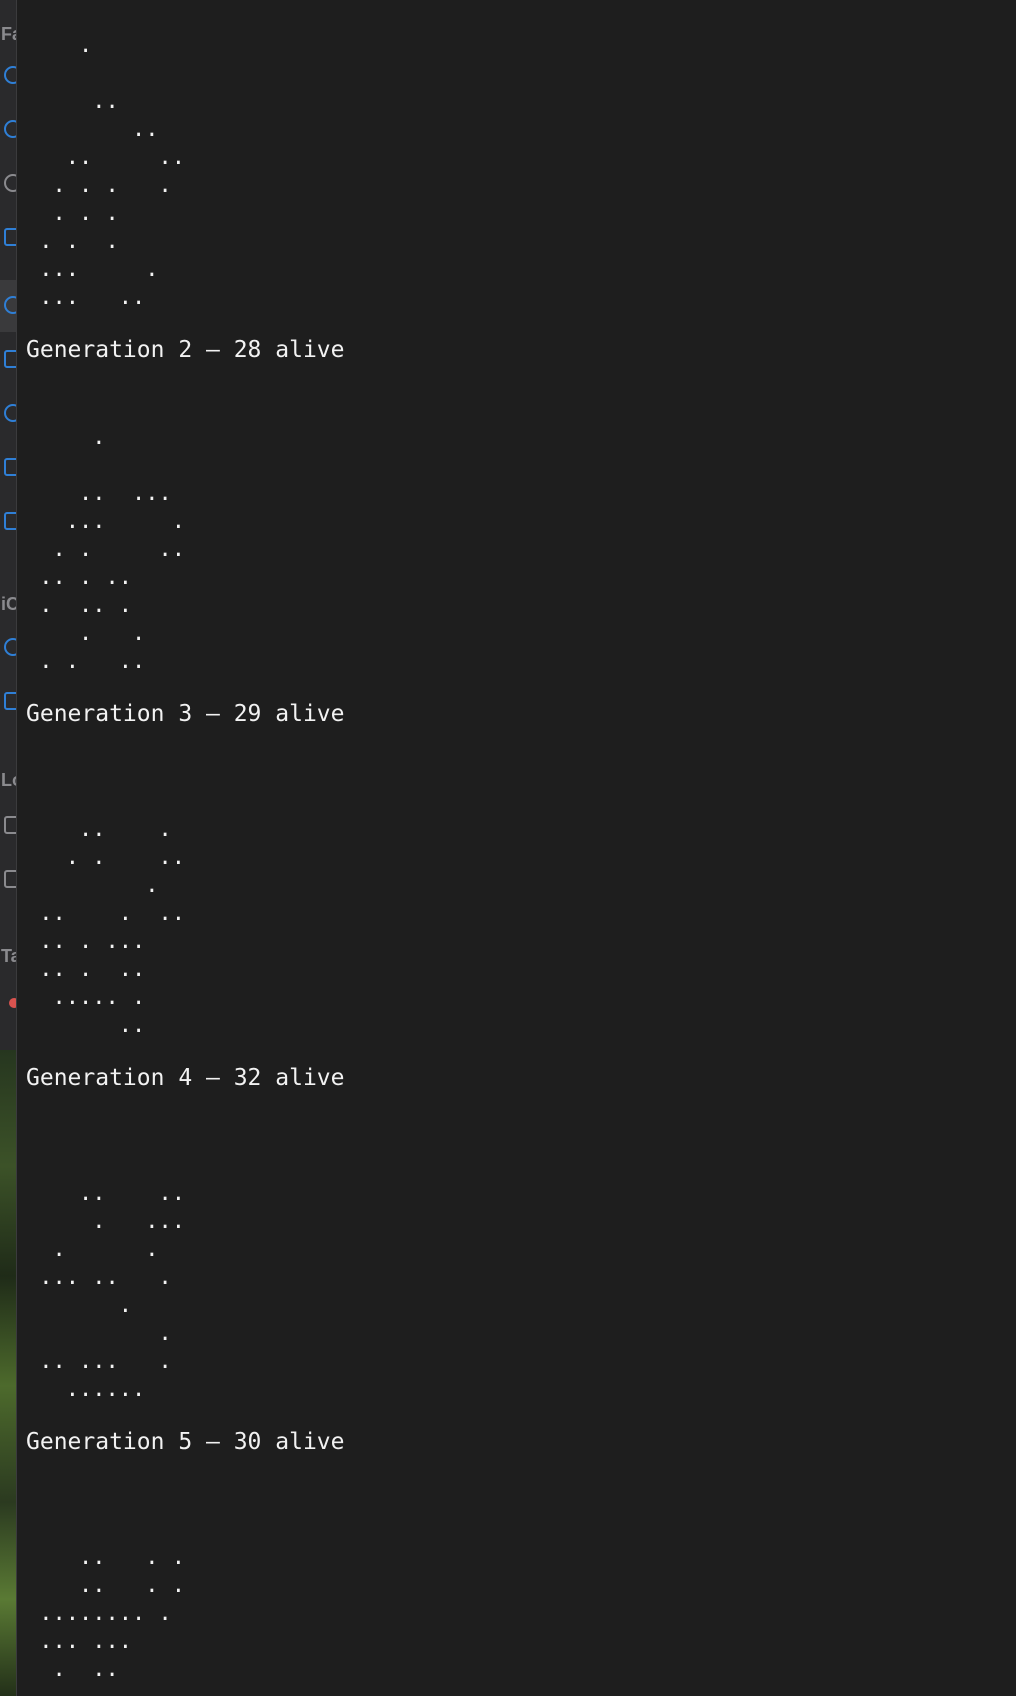 The width and height of the screenshot is (1016, 1696). What do you see at coordinates (8, 780) in the screenshot?
I see `sidebar-section-locations: Lo` at bounding box center [8, 780].